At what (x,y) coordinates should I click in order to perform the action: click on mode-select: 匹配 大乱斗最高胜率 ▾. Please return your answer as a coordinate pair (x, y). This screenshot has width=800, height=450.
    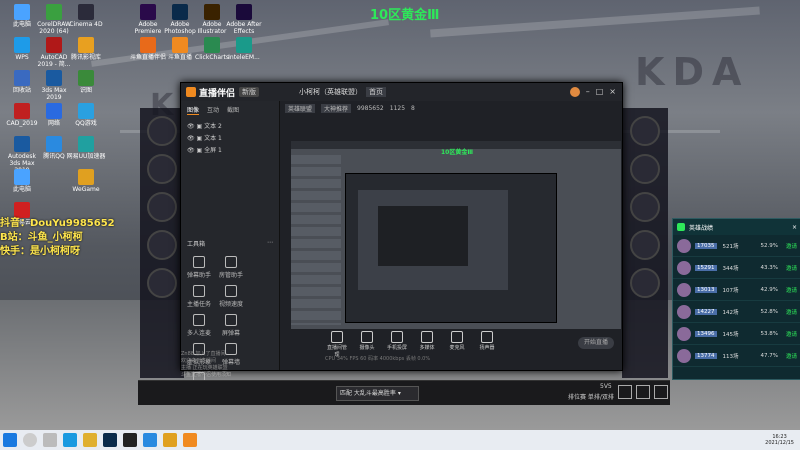
    Looking at the image, I should click on (377, 393).